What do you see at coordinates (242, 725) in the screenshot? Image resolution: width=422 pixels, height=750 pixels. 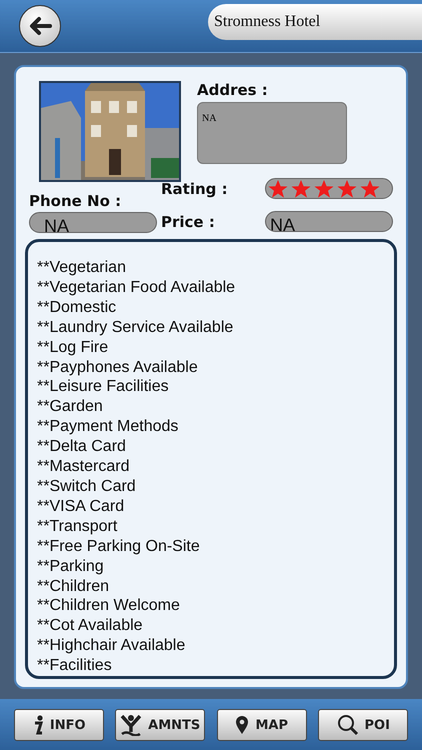 I see `map-pin-icon` at bounding box center [242, 725].